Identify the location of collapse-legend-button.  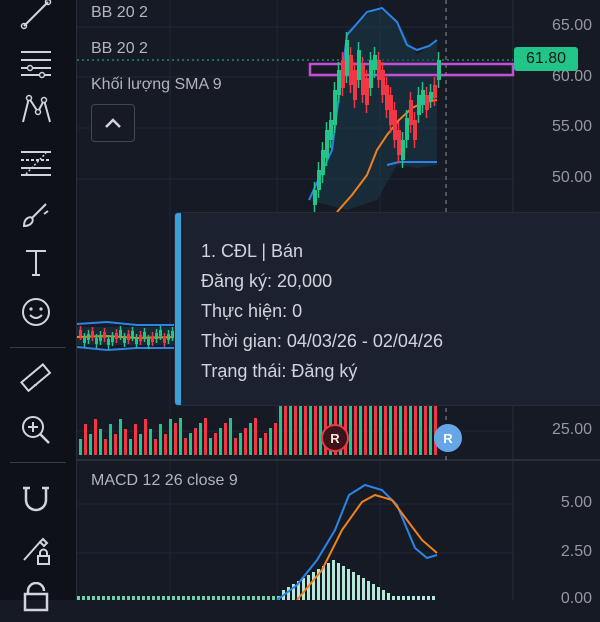
(113, 123).